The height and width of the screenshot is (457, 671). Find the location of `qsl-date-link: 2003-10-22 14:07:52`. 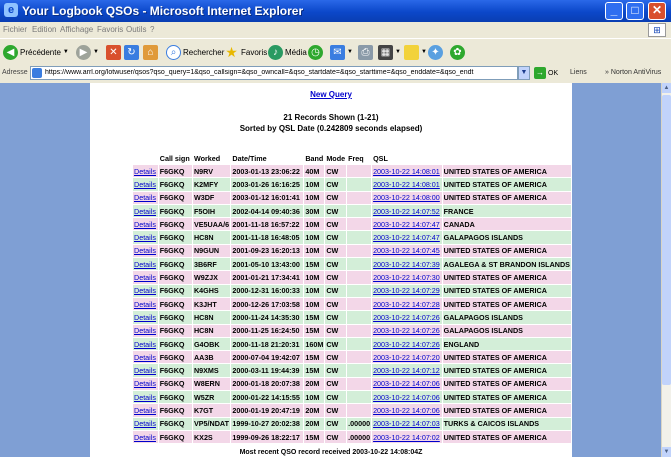

qsl-date-link: 2003-10-22 14:07:52 is located at coordinates (407, 211).